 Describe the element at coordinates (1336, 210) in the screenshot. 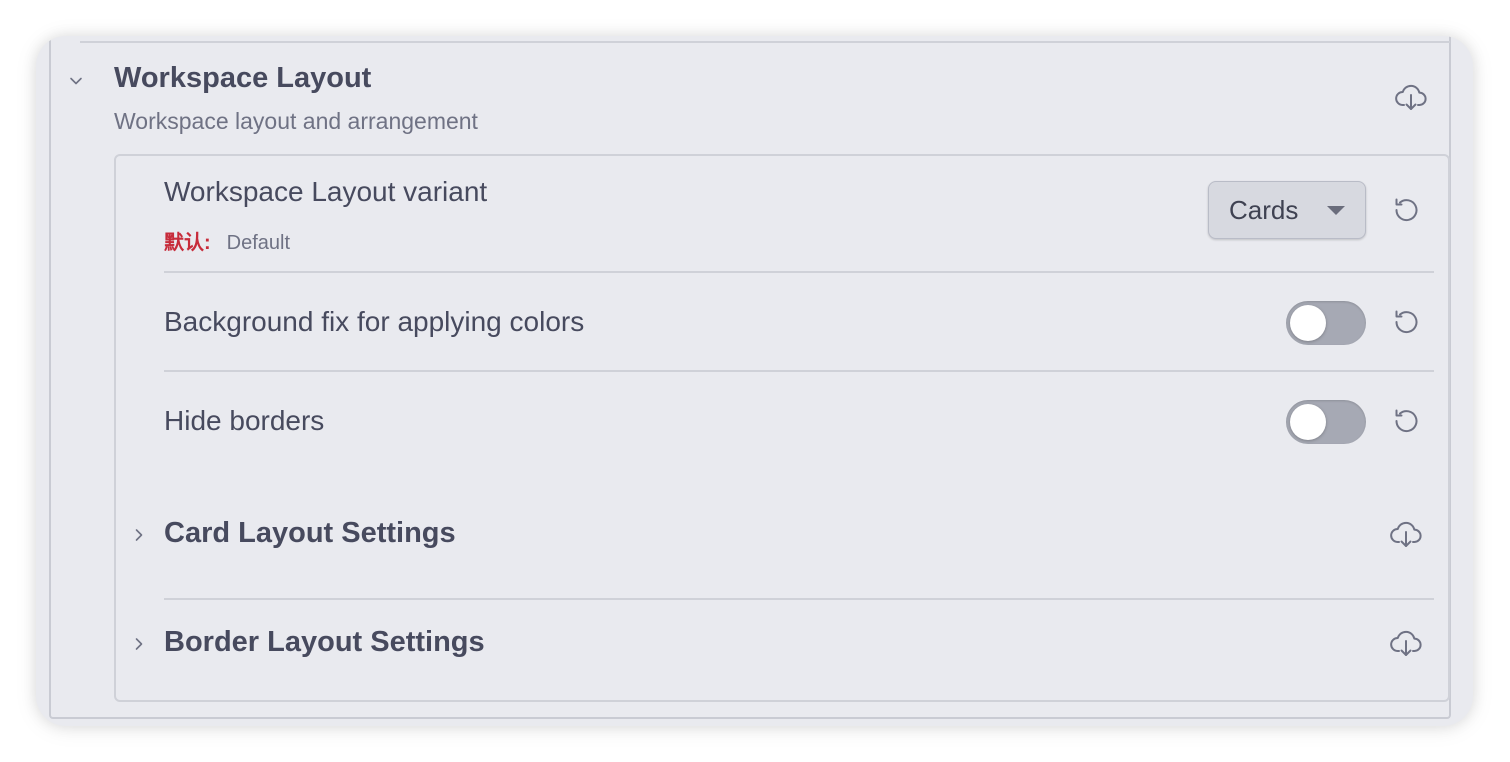

I see `caret-down-icon` at that location.